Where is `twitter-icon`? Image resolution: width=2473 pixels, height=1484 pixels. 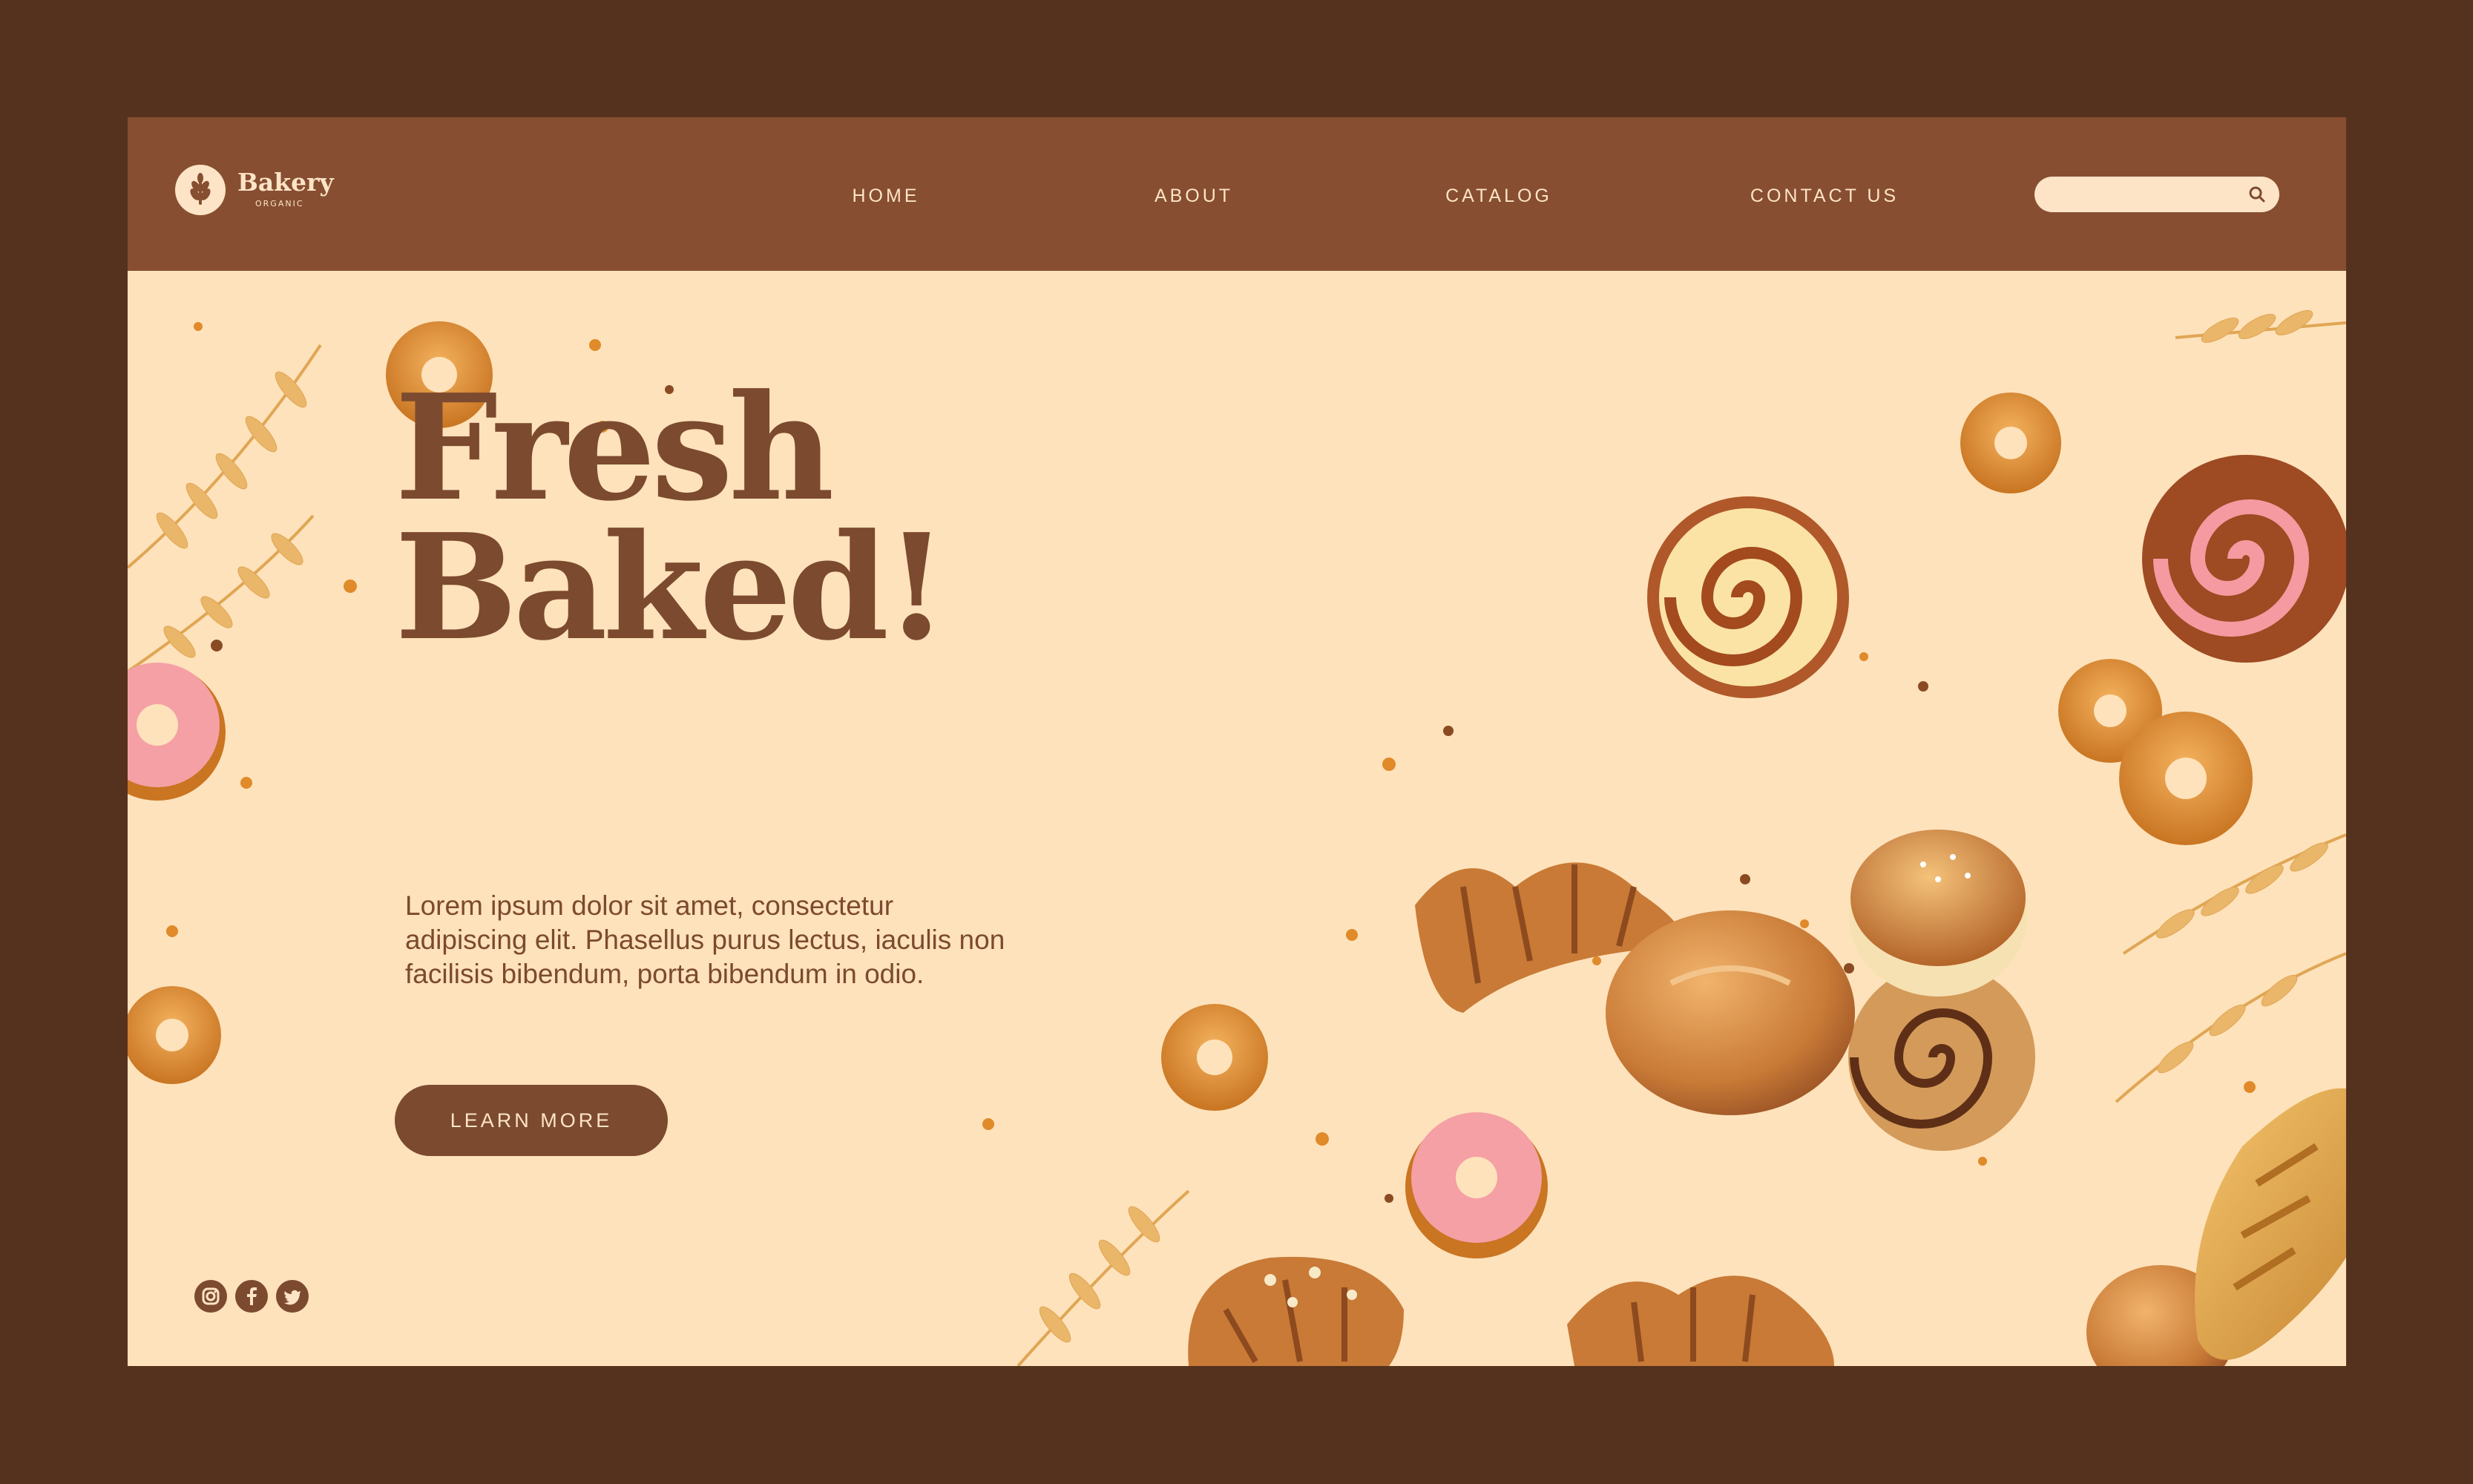 twitter-icon is located at coordinates (293, 1296).